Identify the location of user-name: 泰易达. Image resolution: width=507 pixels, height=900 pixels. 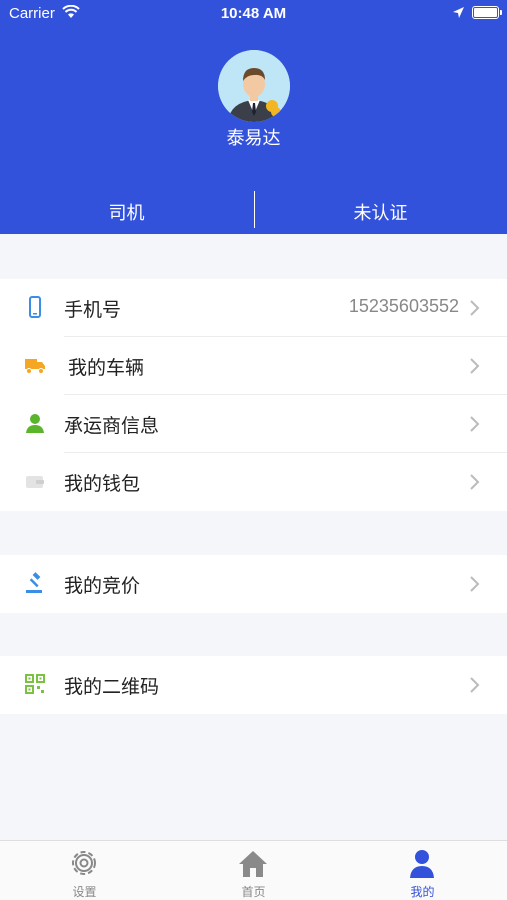
(253, 138).